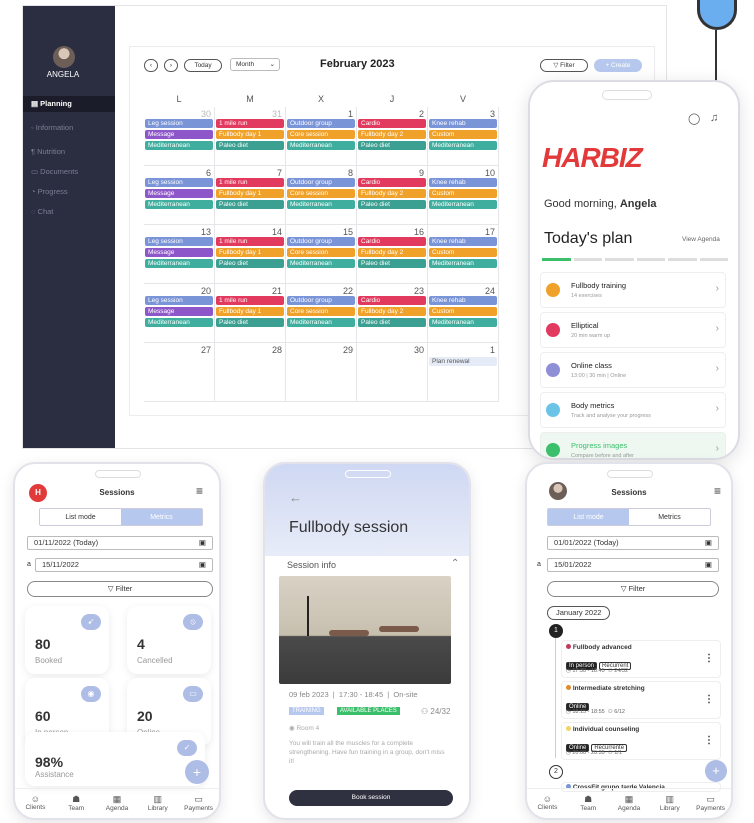 This screenshot has width=754, height=823. I want to click on sidebar-item-documents: ▭ Documents, so click(69, 172).